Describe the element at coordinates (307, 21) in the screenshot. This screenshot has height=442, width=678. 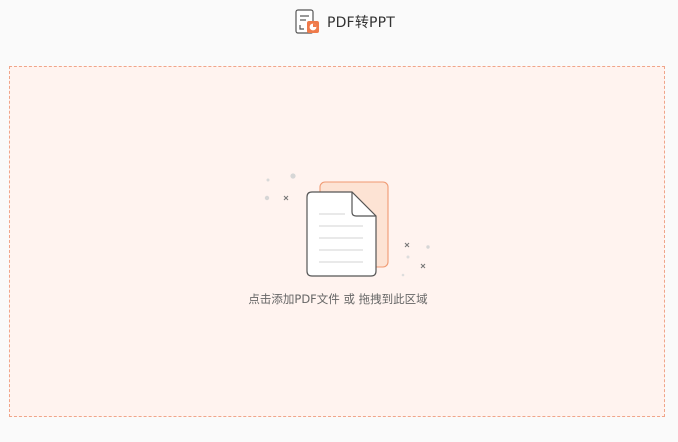
I see `pdf-to-ppt-icon` at that location.